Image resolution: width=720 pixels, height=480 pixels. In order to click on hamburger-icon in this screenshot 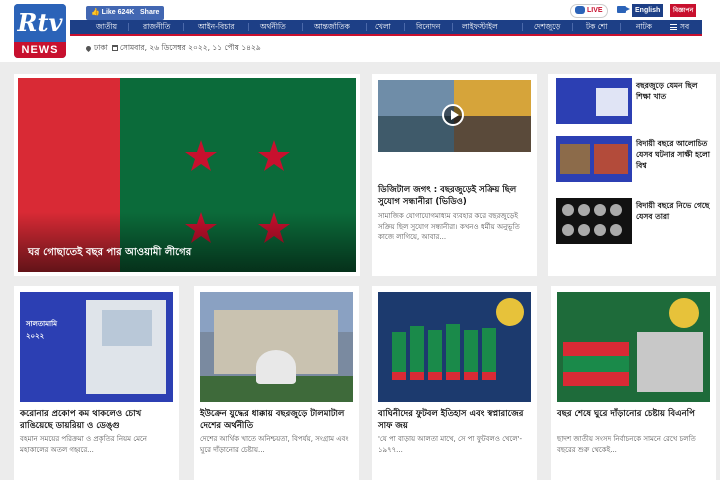, I will do `click(673, 27)`.